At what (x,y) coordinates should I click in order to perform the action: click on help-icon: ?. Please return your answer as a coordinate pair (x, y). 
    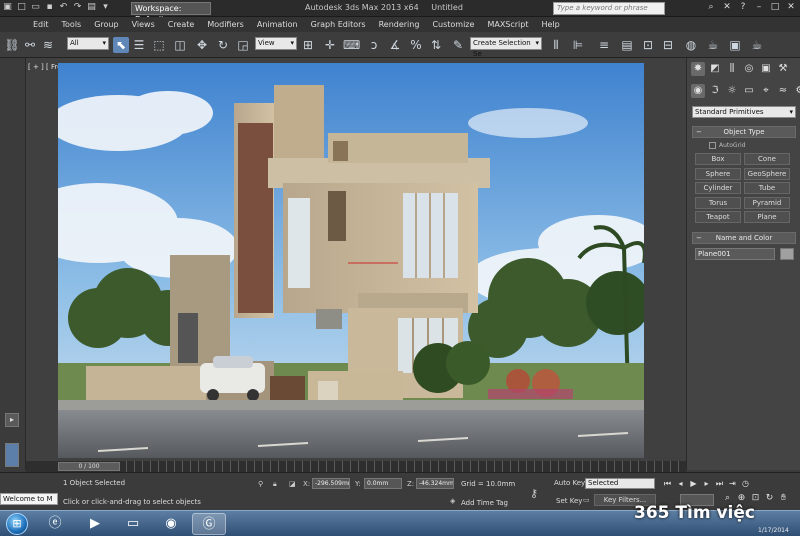
    Looking at the image, I should click on (743, 7).